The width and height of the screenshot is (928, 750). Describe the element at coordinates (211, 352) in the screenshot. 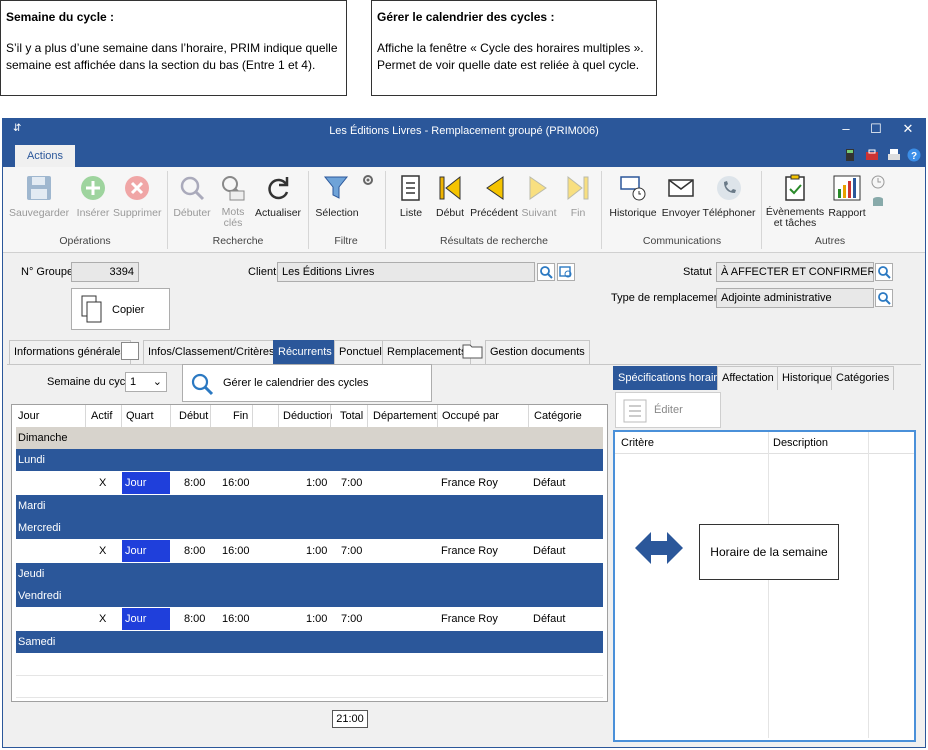

I see `tab-infos-classement: Infos/Classement/Critères` at that location.